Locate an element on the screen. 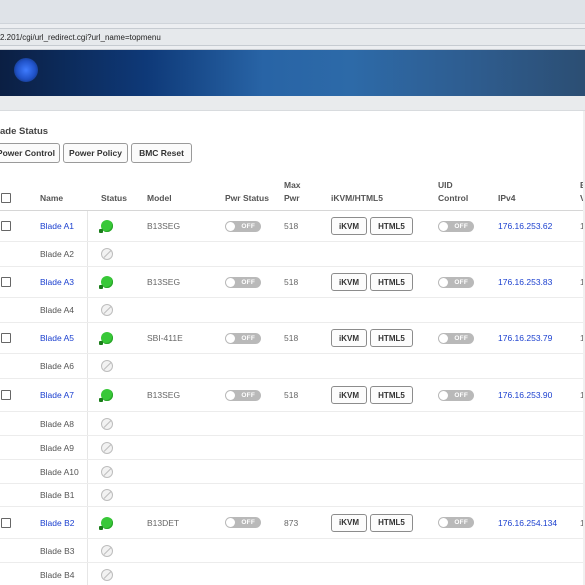 The height and width of the screenshot is (585, 585). max-pwr-text: 518 is located at coordinates (291, 395).